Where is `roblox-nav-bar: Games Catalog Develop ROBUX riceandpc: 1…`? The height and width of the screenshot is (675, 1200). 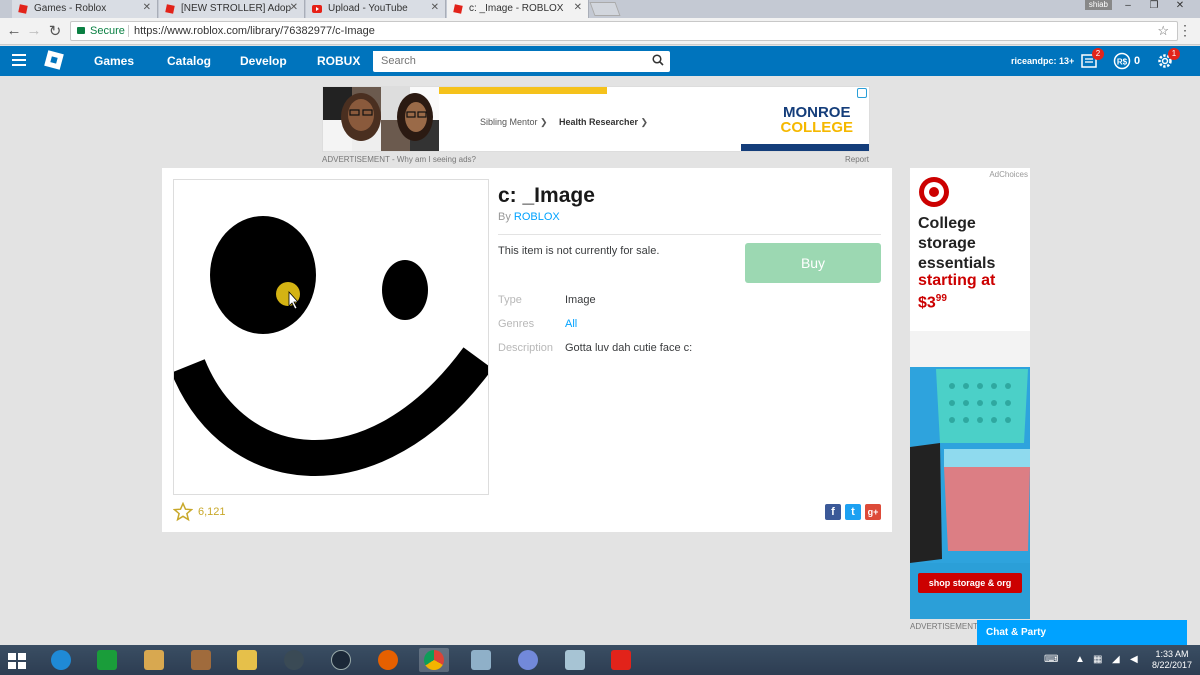
roblox-nav-bar: Games Catalog Develop ROBUX riceandpc: 1… is located at coordinates (600, 61).